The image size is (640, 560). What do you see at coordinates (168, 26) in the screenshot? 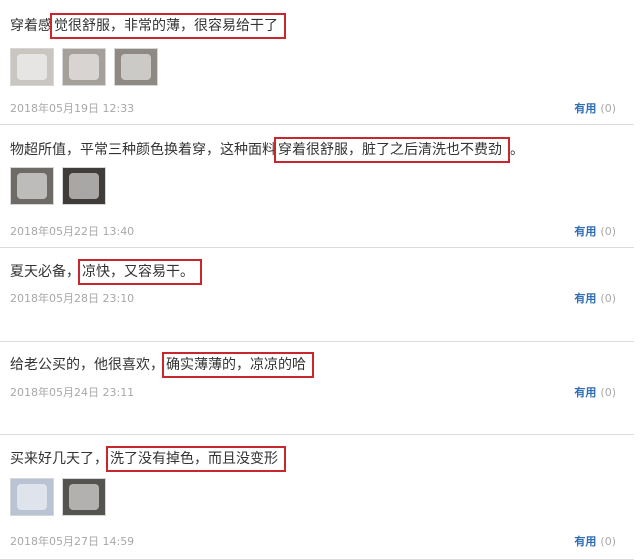
I see `review-text-highlight: 觉很舒服，非常的薄，很容易给干了` at bounding box center [168, 26].